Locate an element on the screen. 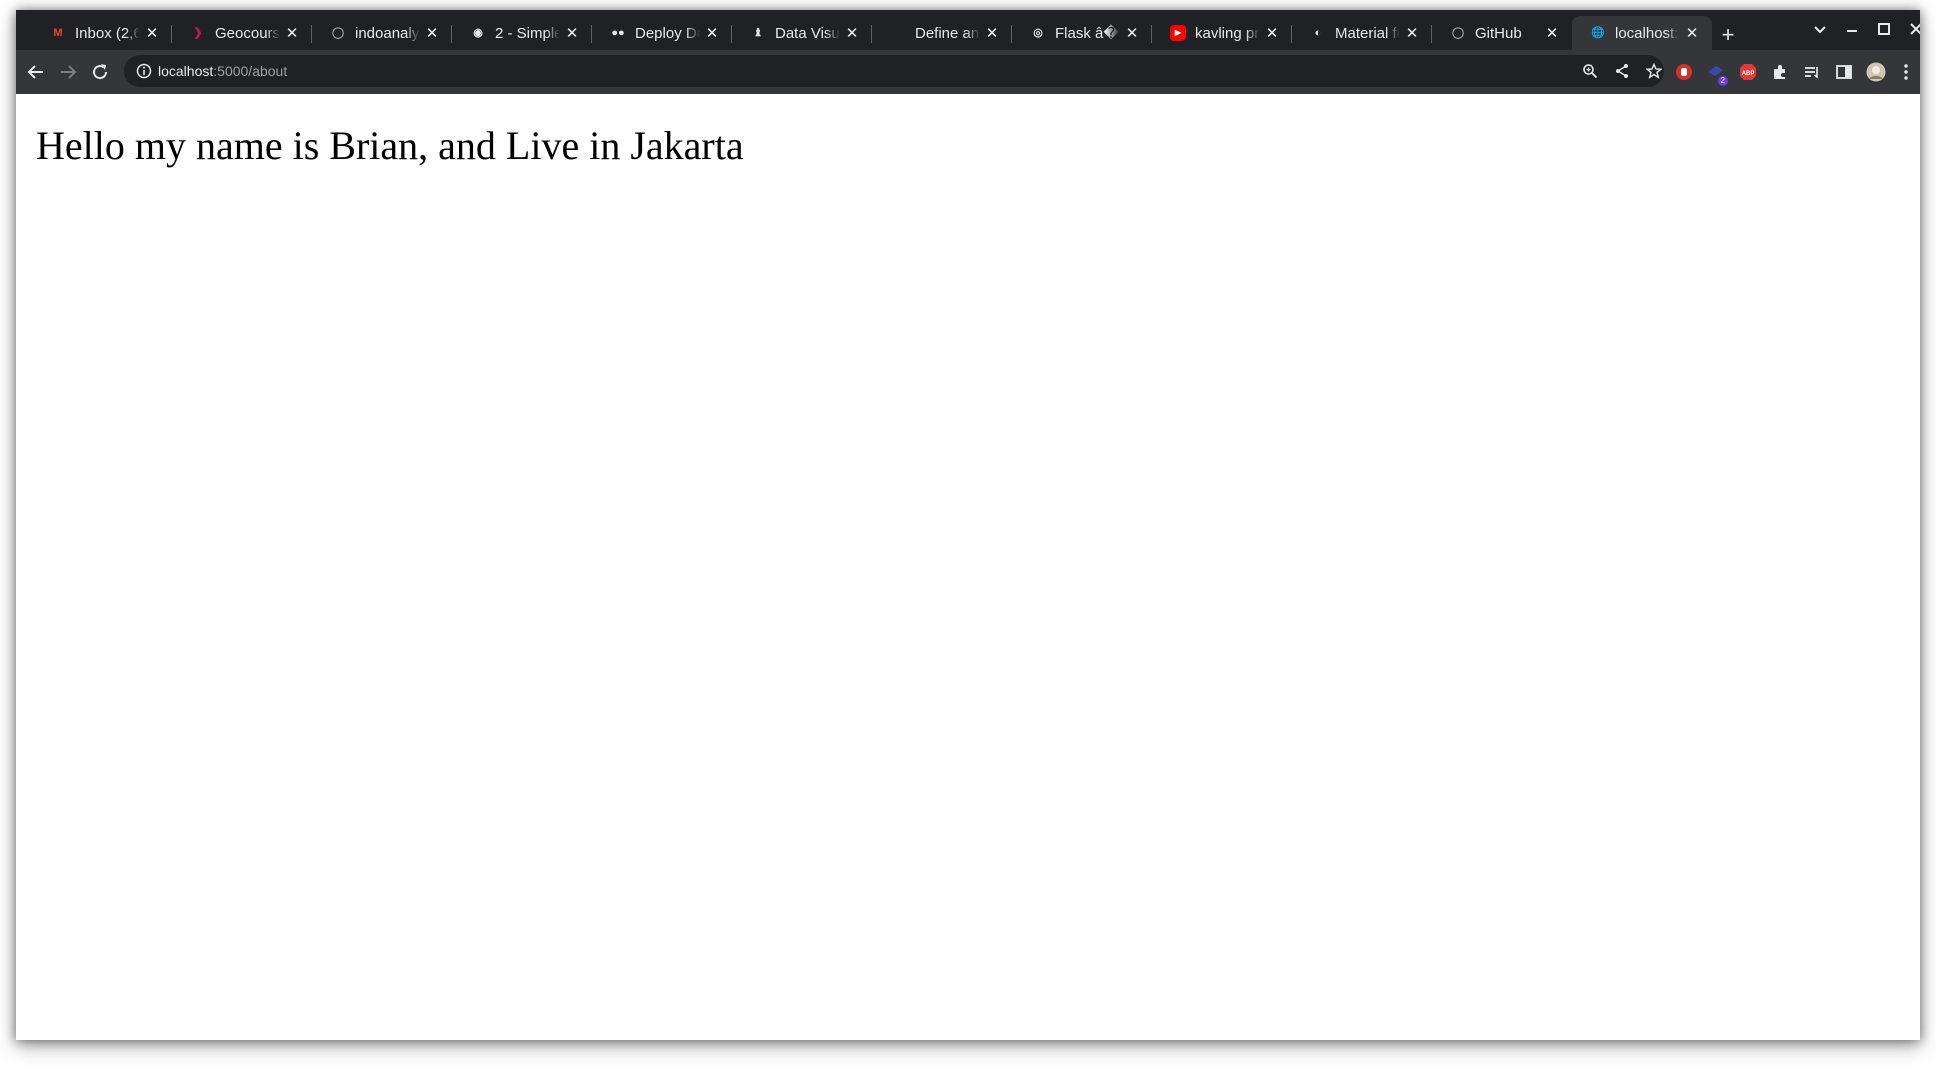 Image resolution: width=1936 pixels, height=1070 pixels. tab-0: M Inbox (2,64✕ is located at coordinates (102, 33).